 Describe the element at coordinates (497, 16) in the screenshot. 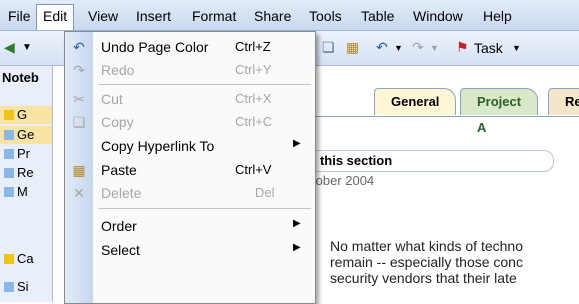

I see `menu-help: Help` at that location.